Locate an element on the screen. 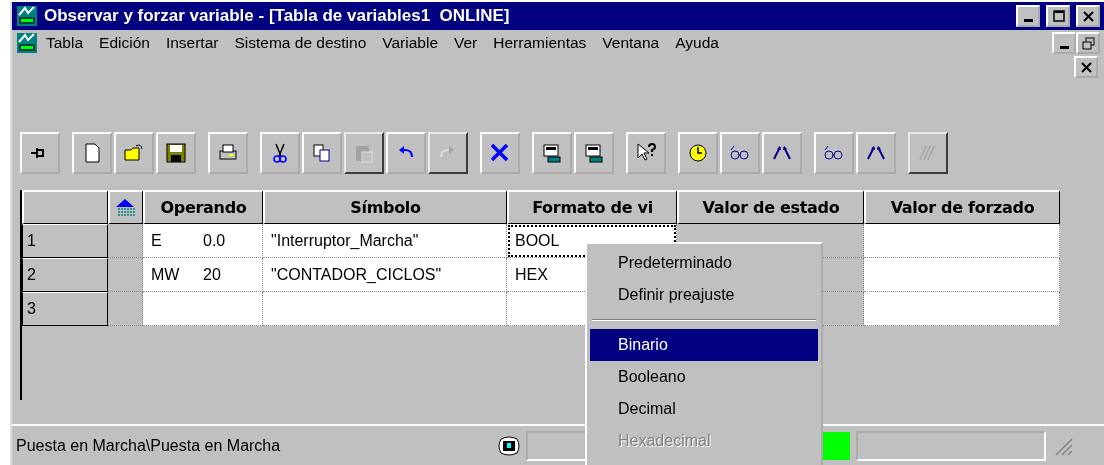 Image resolution: width=1104 pixels, height=465 pixels. menu-item: Ayuda is located at coordinates (697, 43).